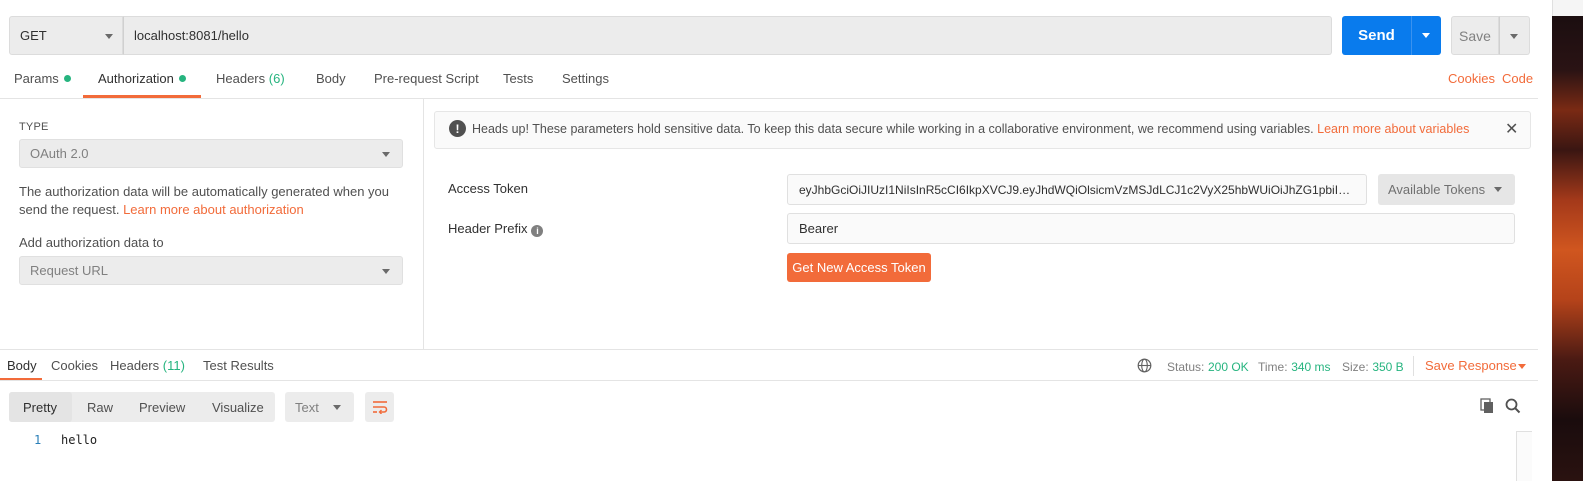 This screenshot has width=1583, height=481. I want to click on status-readout: Status: 200 OK, so click(1208, 366).